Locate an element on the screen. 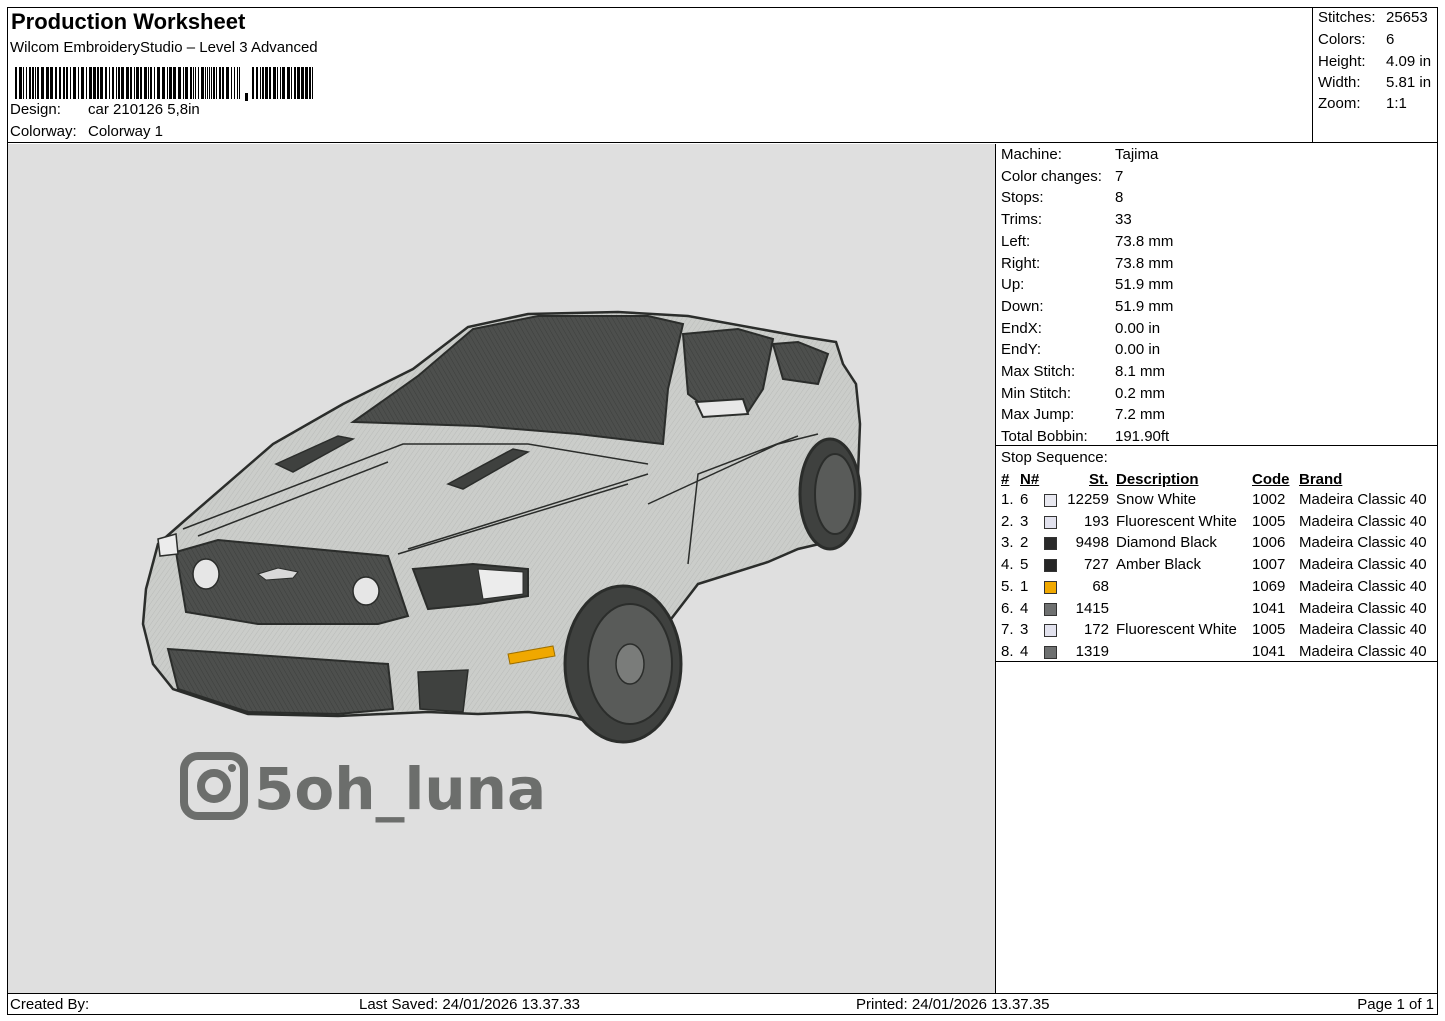 This screenshot has width=1445, height=1021. thread-code: 1041 is located at coordinates (1269, 651).